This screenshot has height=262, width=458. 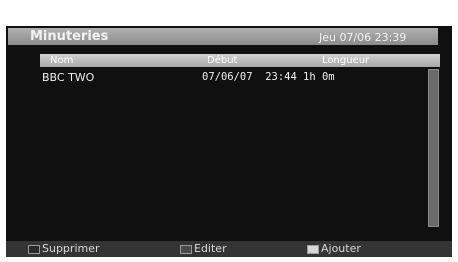 What do you see at coordinates (222, 60) in the screenshot?
I see `column-header-start: Début` at bounding box center [222, 60].